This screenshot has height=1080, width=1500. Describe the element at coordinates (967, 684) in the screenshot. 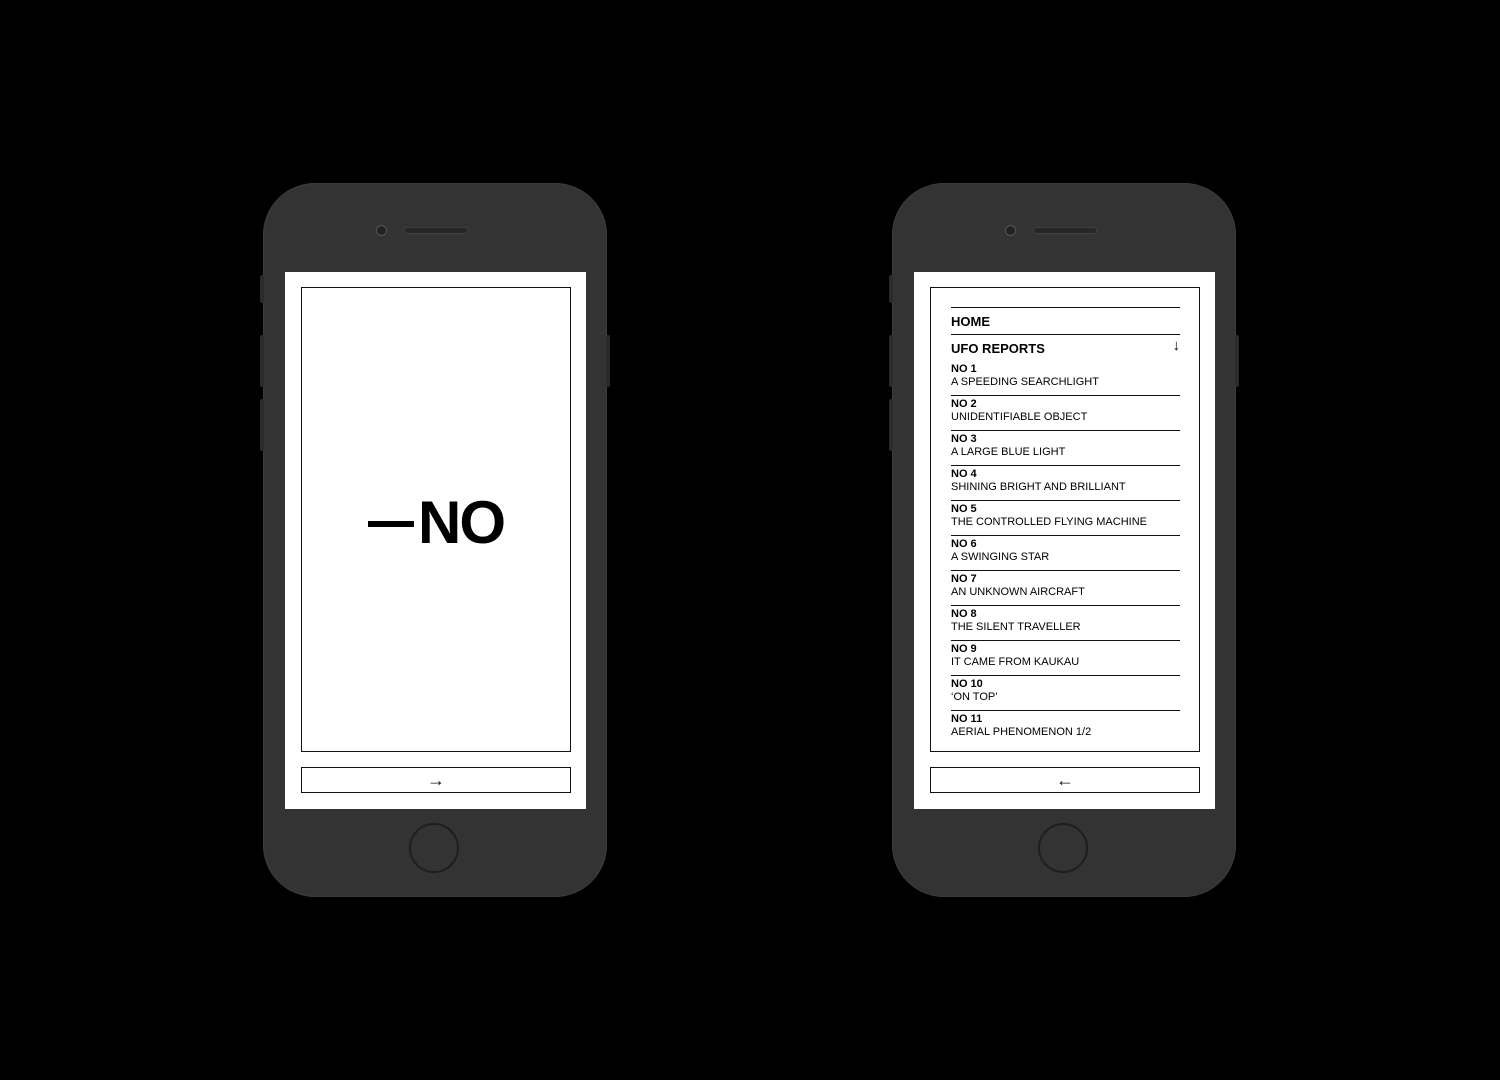

I see `report-number: NO 10` at that location.